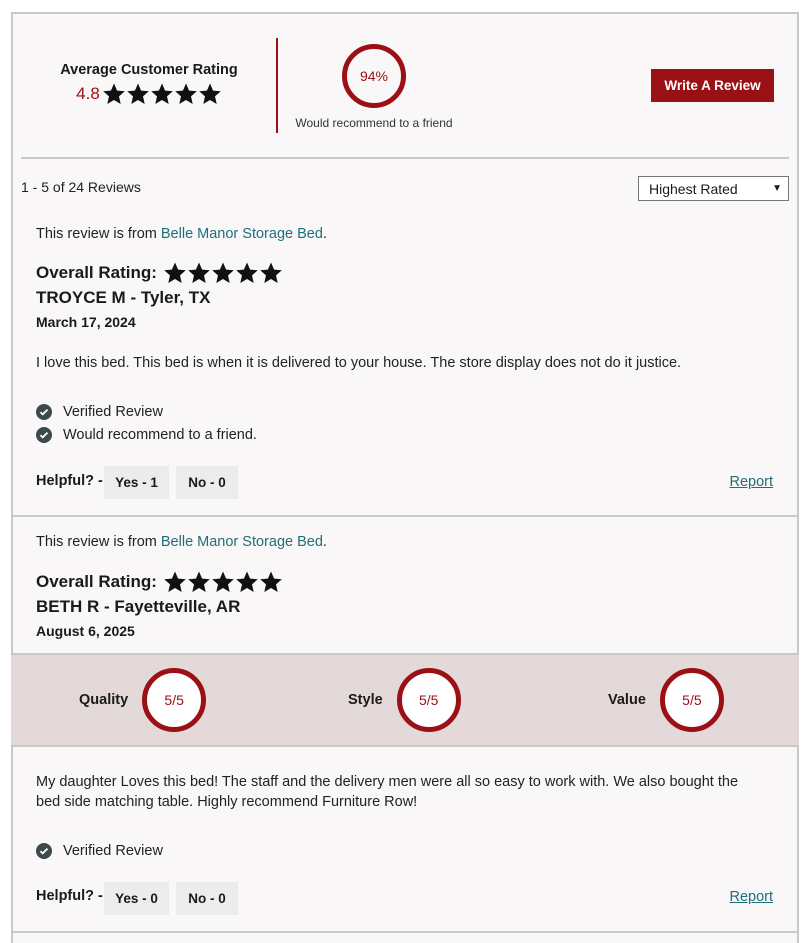  Describe the element at coordinates (81, 187) in the screenshot. I see `review-count: 1 - 5 of 24 Reviews` at that location.